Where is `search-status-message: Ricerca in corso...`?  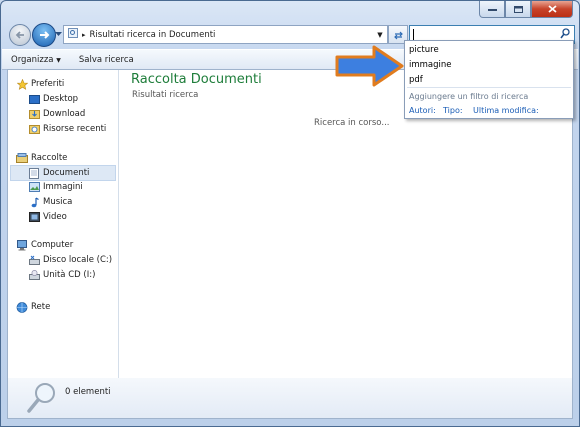
search-status-message: Ricerca in corso... is located at coordinates (352, 123).